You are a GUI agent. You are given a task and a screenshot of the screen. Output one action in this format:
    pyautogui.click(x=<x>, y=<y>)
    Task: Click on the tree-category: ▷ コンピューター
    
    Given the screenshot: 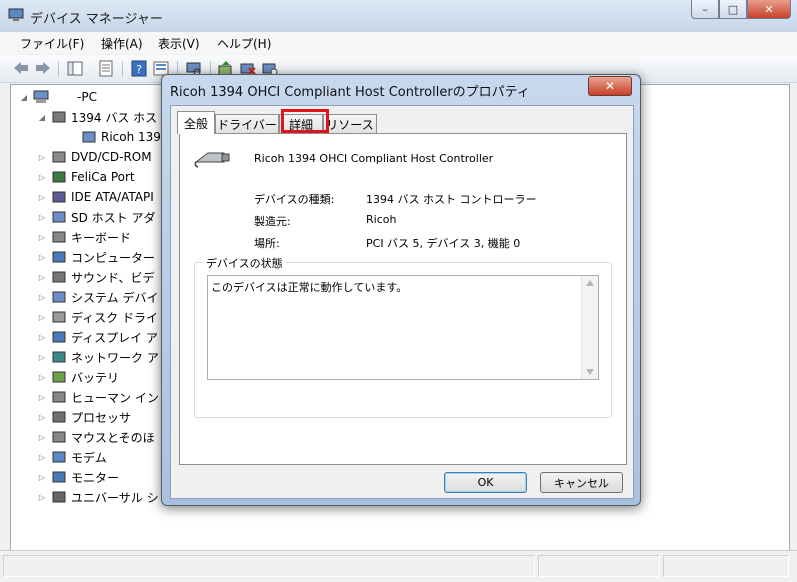 What is the action you would take?
    pyautogui.click(x=96, y=257)
    